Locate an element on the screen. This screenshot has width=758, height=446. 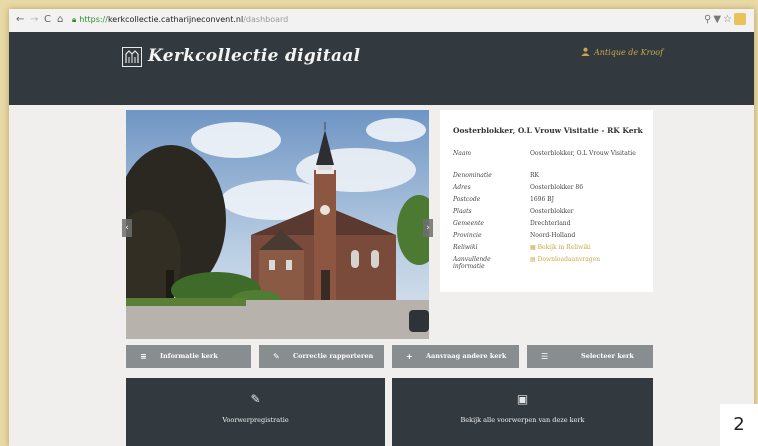
info-label: Naam is located at coordinates (462, 153).